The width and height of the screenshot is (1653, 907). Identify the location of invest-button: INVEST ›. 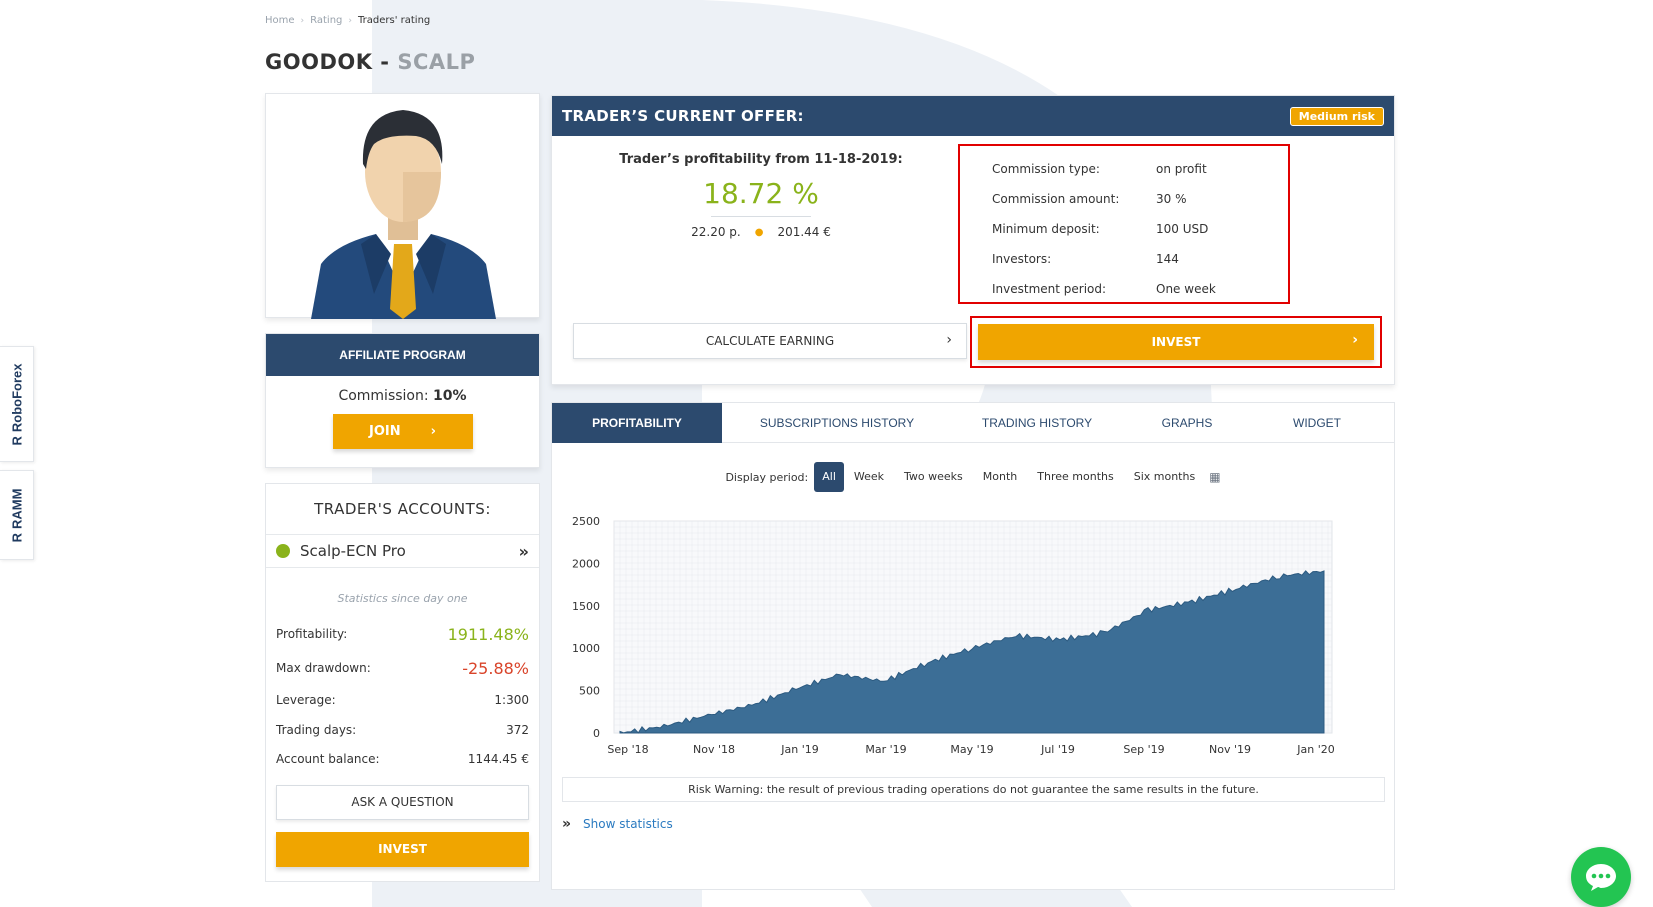
(1176, 342).